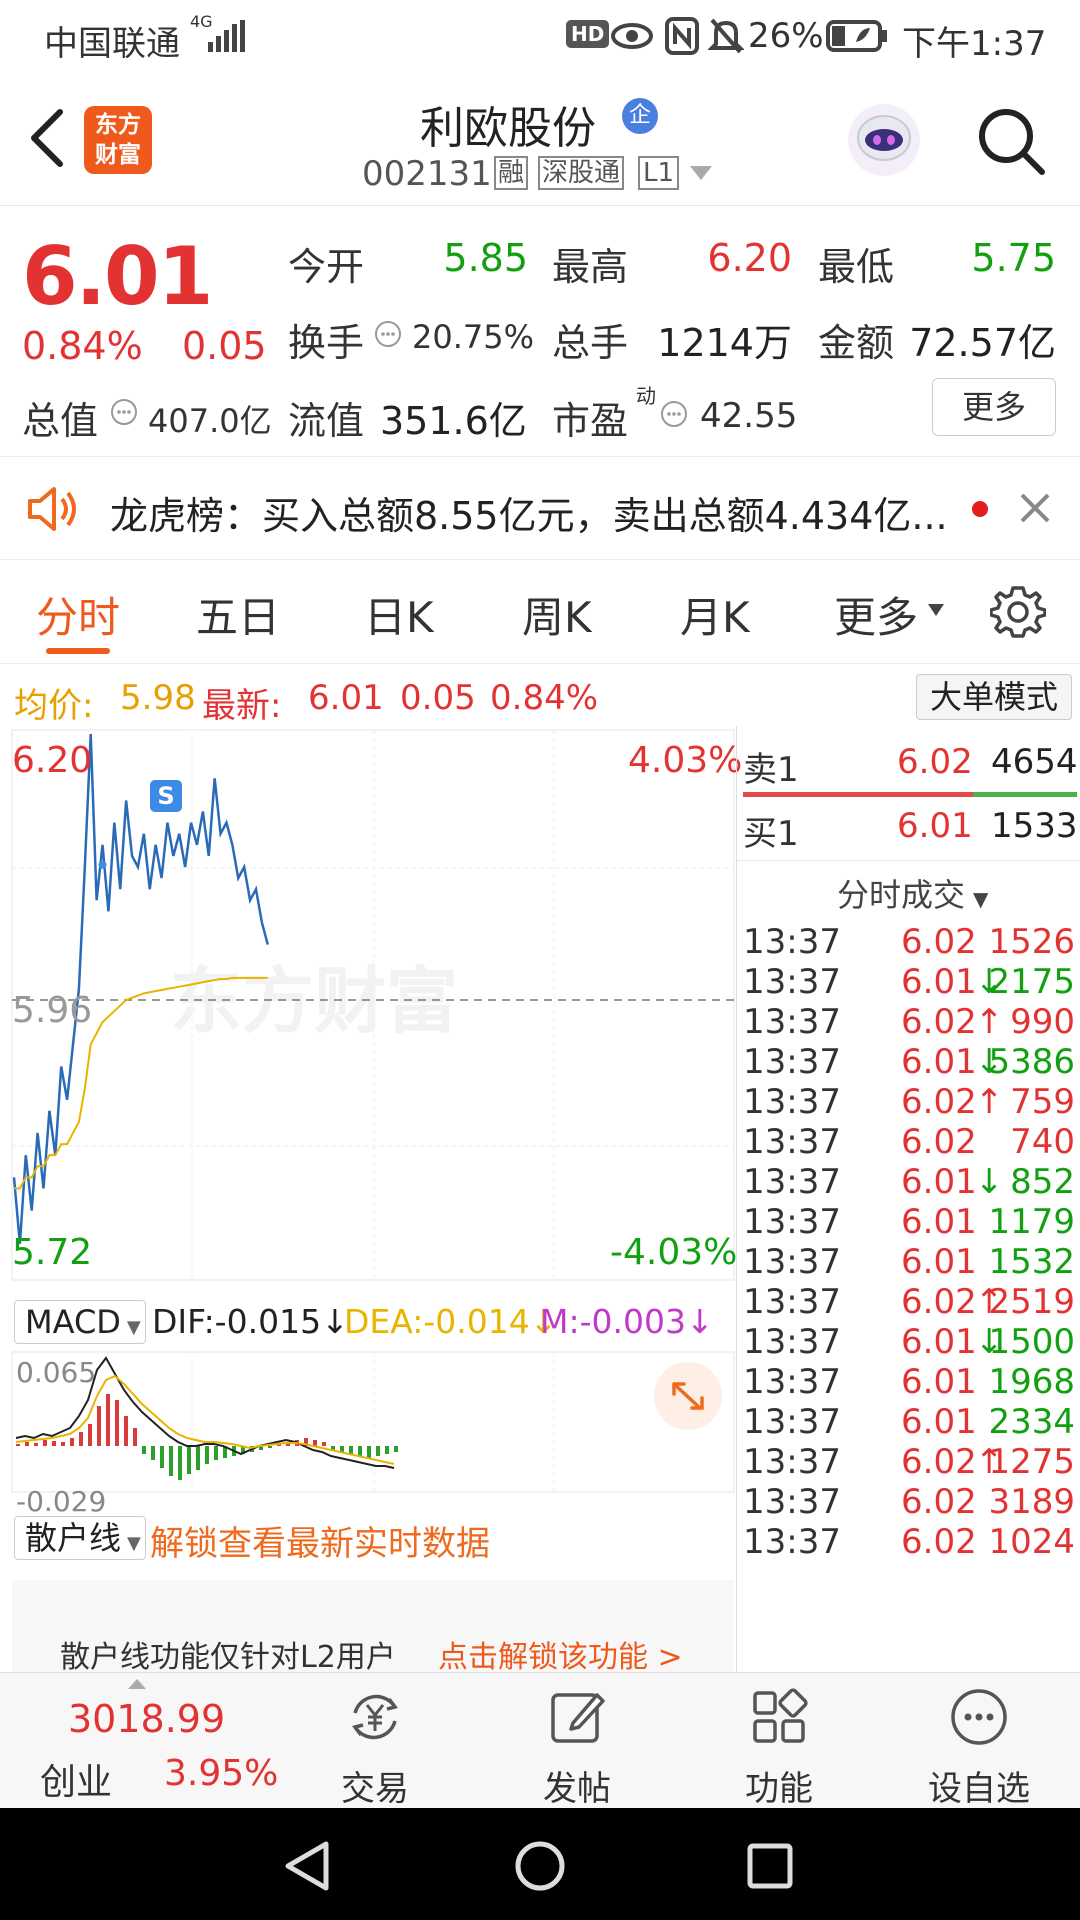  What do you see at coordinates (674, 1252) in the screenshot?
I see `axis-bottom-percent: -4.03%` at bounding box center [674, 1252].